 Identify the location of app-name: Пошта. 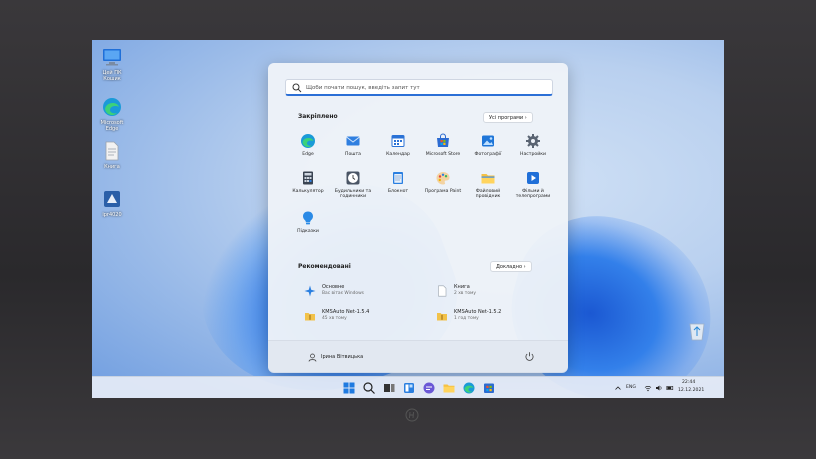
(353, 154).